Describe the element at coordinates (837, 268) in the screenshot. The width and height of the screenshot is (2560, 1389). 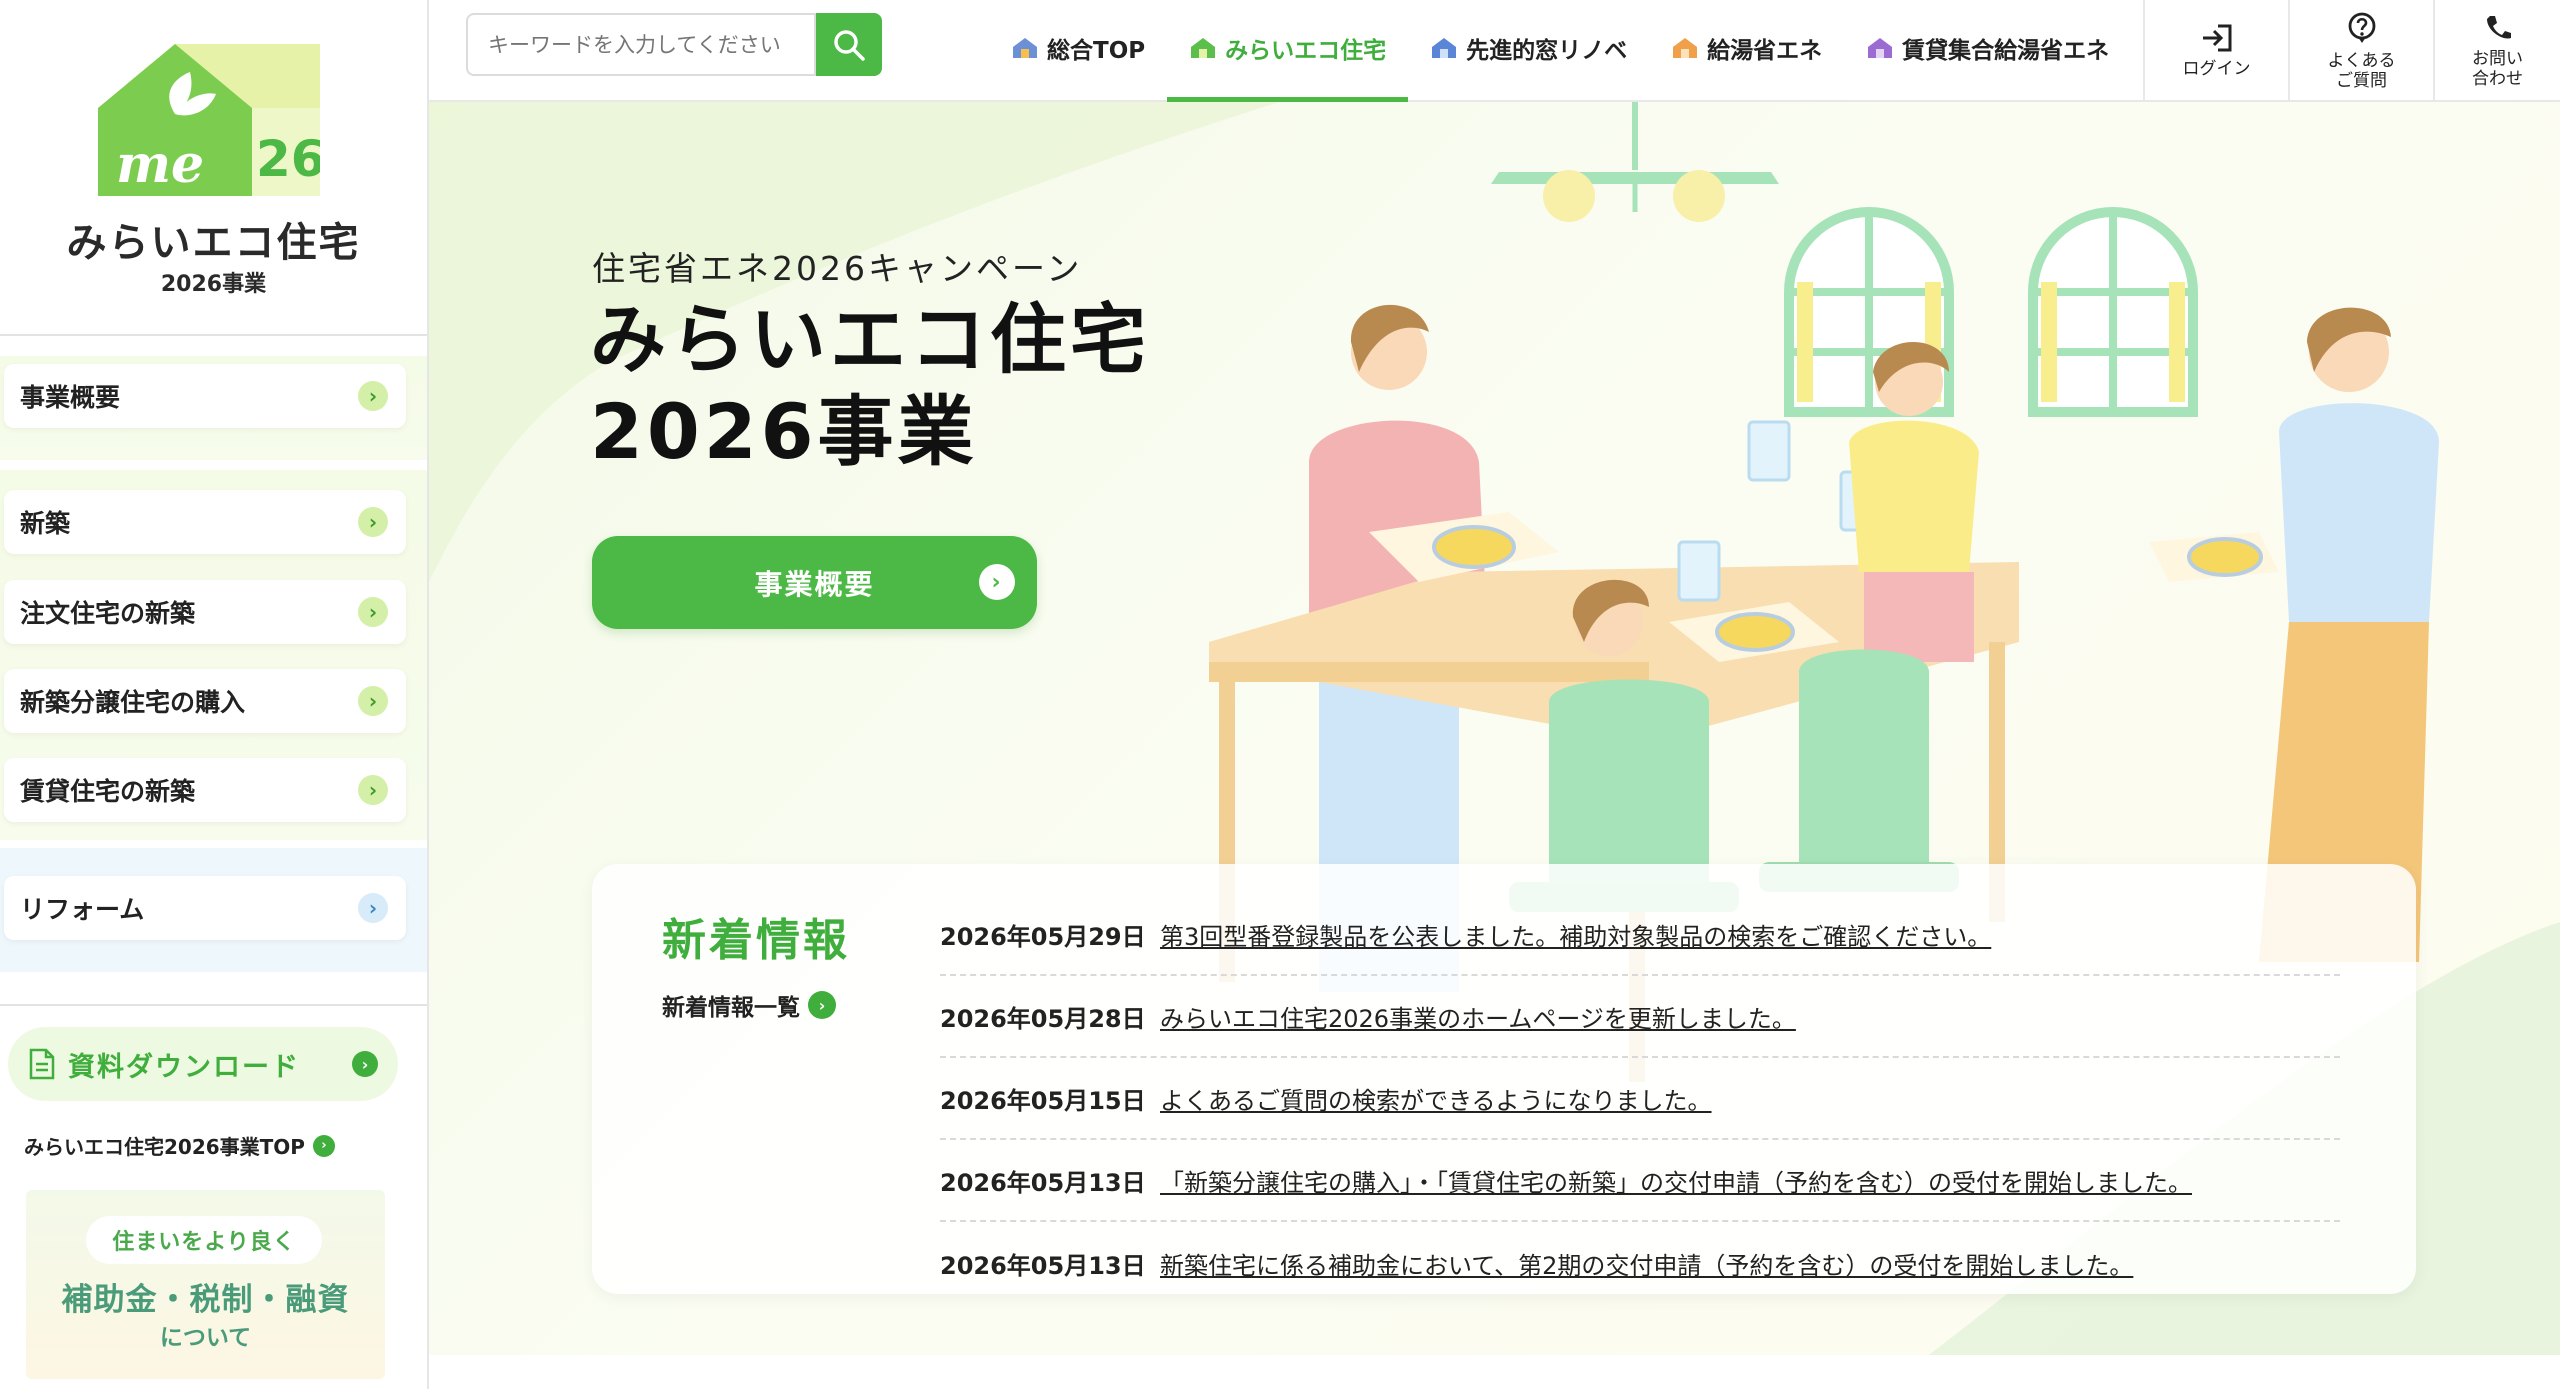
I see `hero-subtitle: 住宅省エネ2026キャンペーン` at that location.